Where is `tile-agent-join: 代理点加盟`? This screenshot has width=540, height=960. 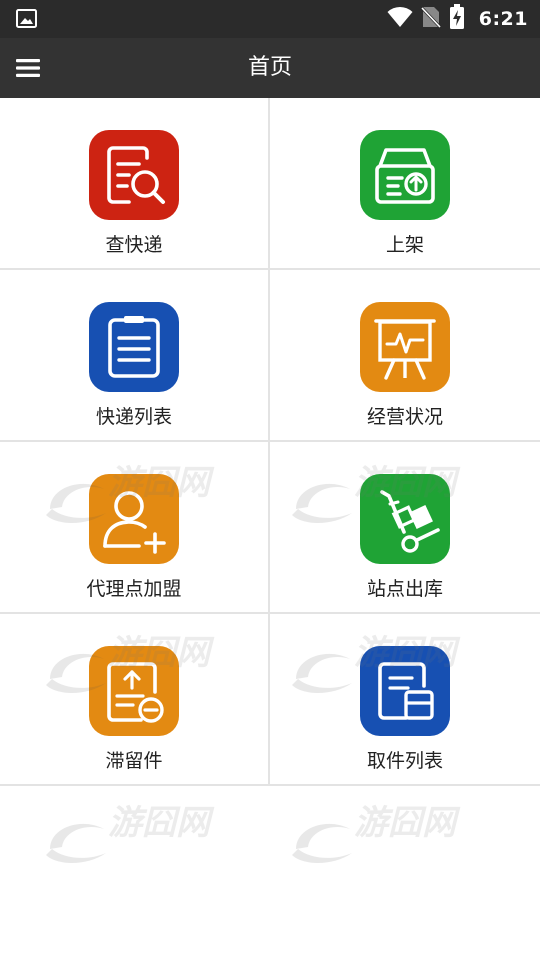 tile-agent-join: 代理点加盟 is located at coordinates (135, 528).